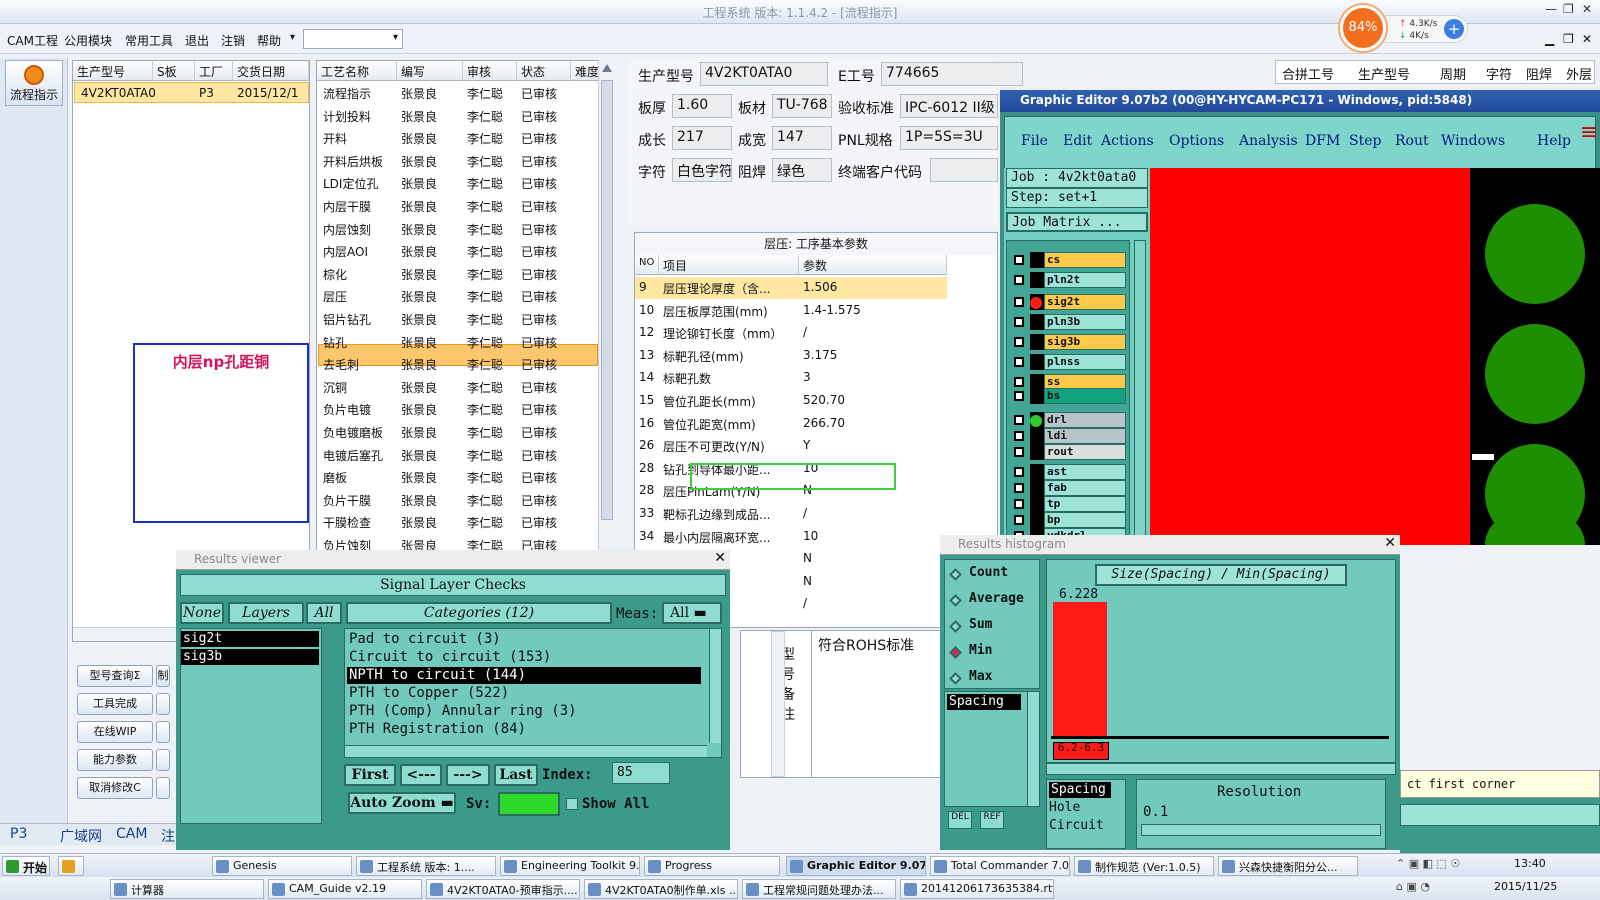 The image size is (1600, 900). What do you see at coordinates (269, 40) in the screenshot?
I see `menu-help: 帮助` at bounding box center [269, 40].